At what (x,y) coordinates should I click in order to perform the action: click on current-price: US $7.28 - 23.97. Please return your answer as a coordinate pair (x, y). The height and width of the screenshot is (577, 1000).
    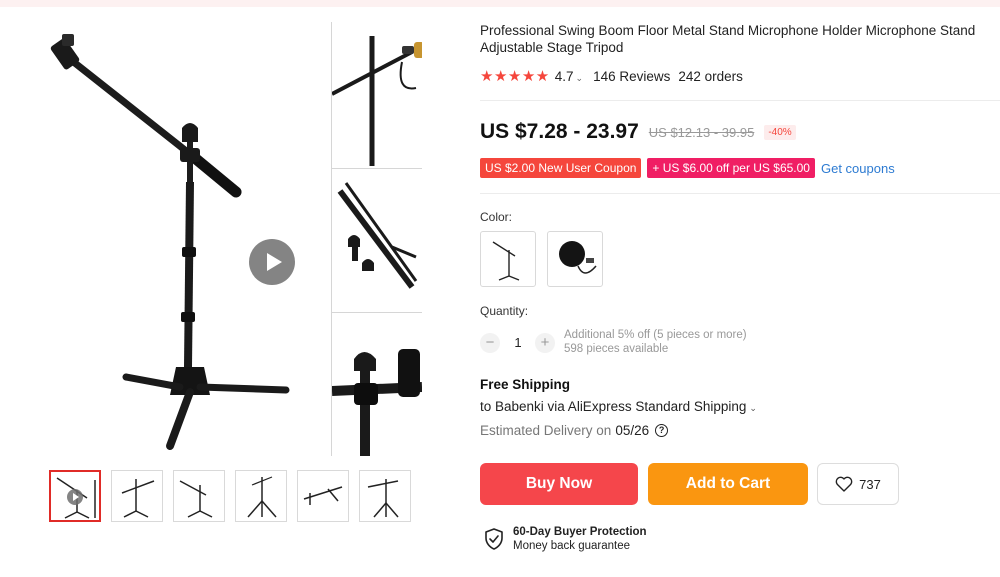
    Looking at the image, I should click on (559, 131).